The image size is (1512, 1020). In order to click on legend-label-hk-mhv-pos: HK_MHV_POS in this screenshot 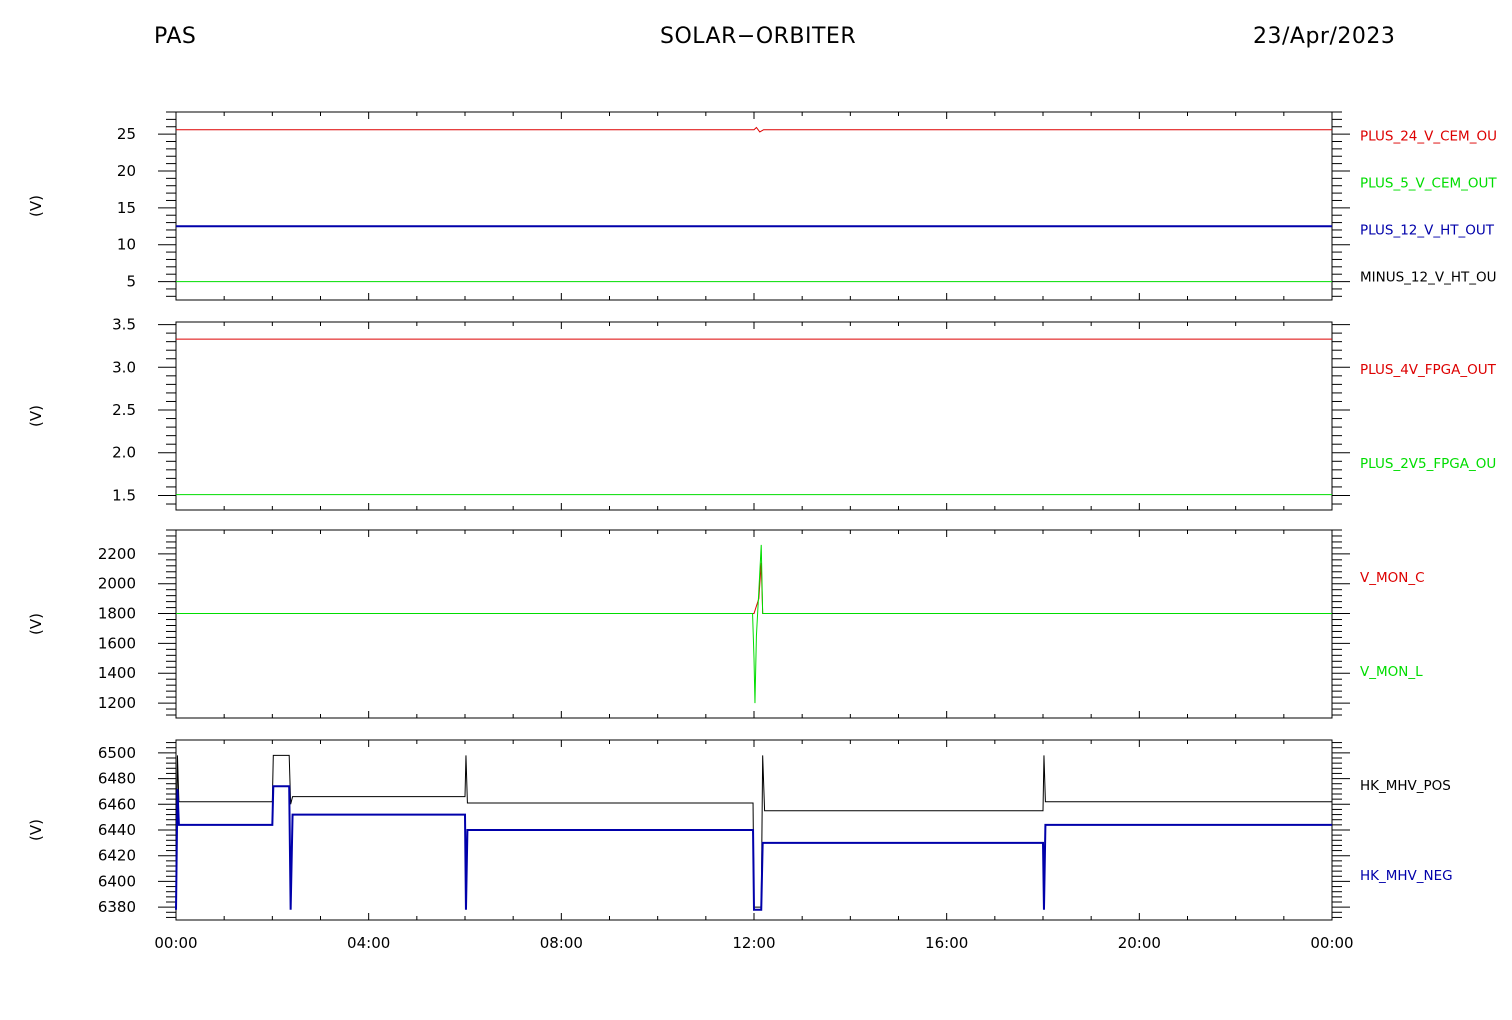, I will do `click(1405, 786)`.